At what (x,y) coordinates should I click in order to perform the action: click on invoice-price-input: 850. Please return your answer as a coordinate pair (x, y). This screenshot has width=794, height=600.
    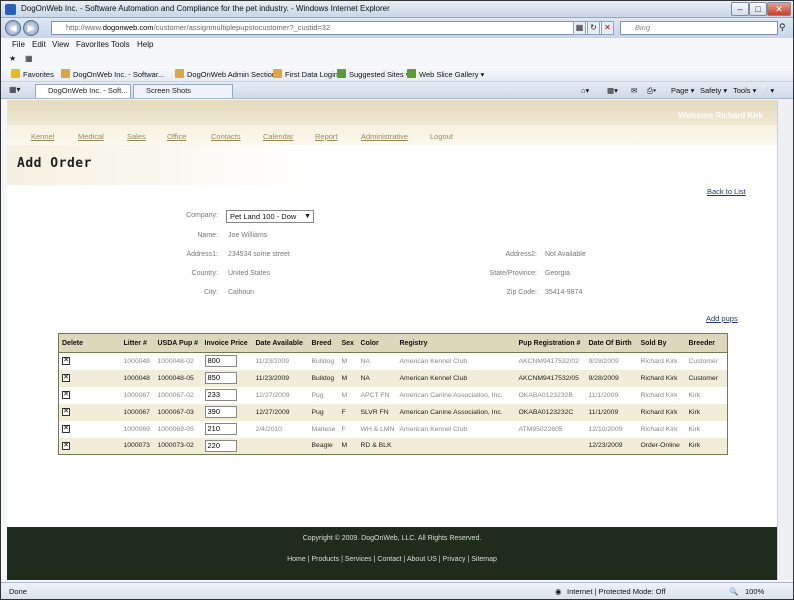
    Looking at the image, I should click on (220, 378).